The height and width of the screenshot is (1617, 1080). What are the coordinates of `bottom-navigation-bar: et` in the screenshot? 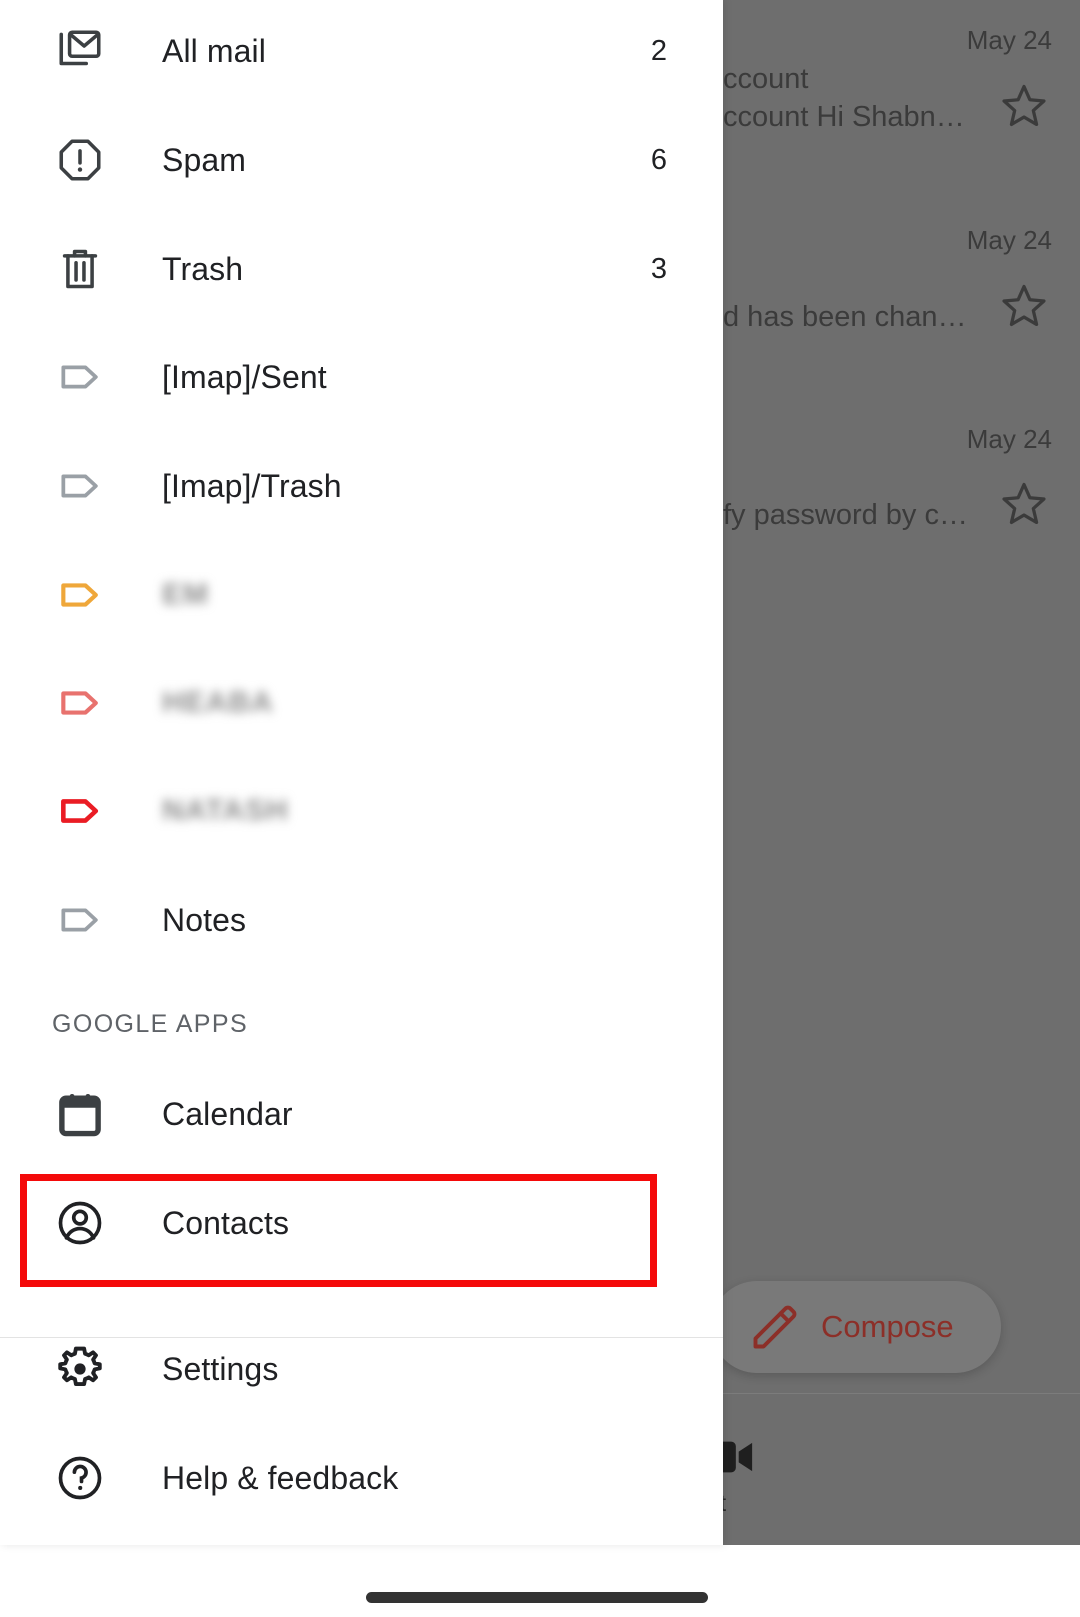 It's located at (901, 1469).